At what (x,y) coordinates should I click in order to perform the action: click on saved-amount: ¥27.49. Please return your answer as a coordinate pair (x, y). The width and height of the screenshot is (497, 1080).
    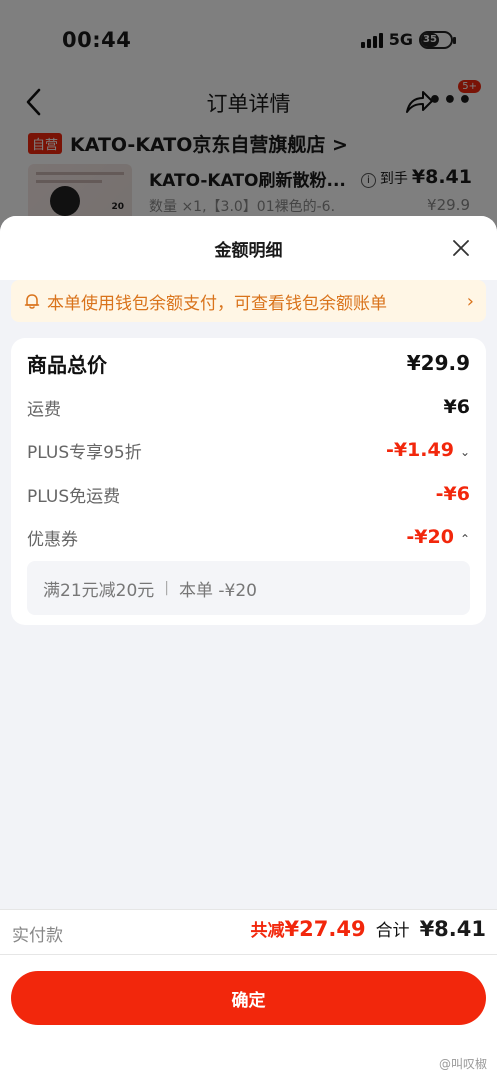
    Looking at the image, I should click on (325, 929).